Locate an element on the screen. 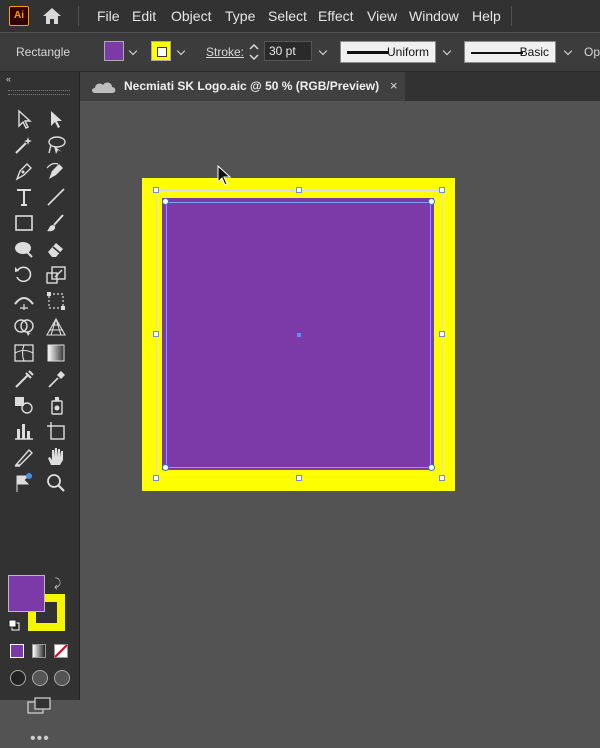 The image size is (600, 748). hand-tool-icon is located at coordinates (56, 457).